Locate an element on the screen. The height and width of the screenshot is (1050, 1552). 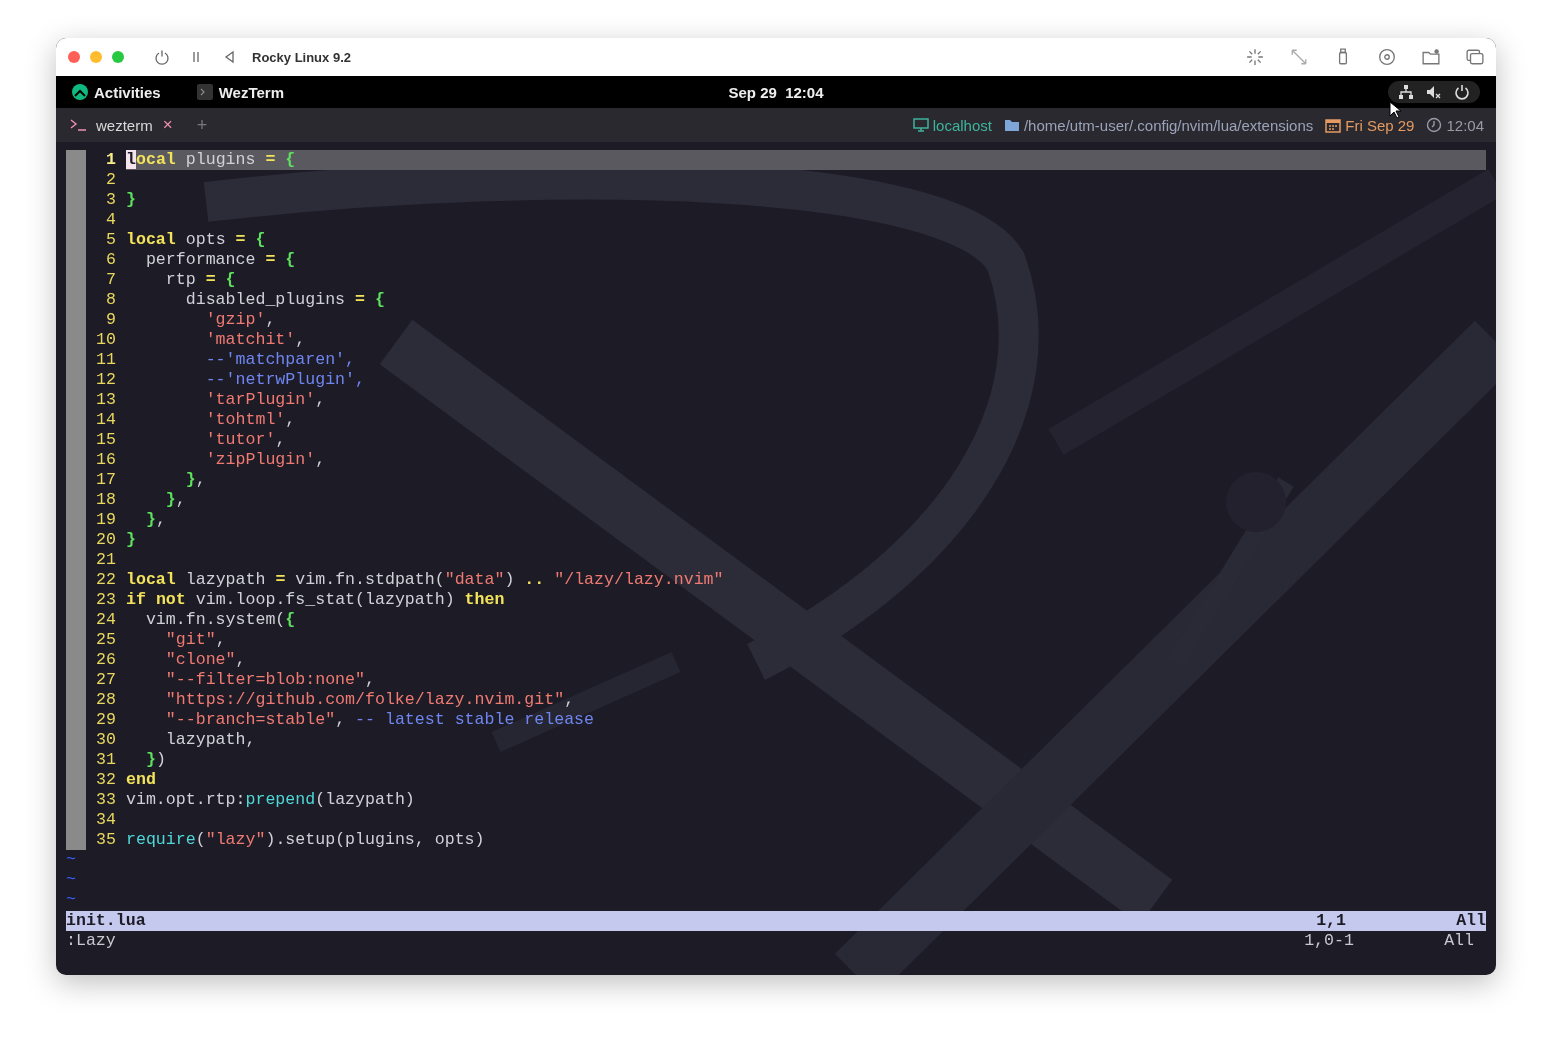
window-title: Rocky Linux 9.2 is located at coordinates (301, 57).